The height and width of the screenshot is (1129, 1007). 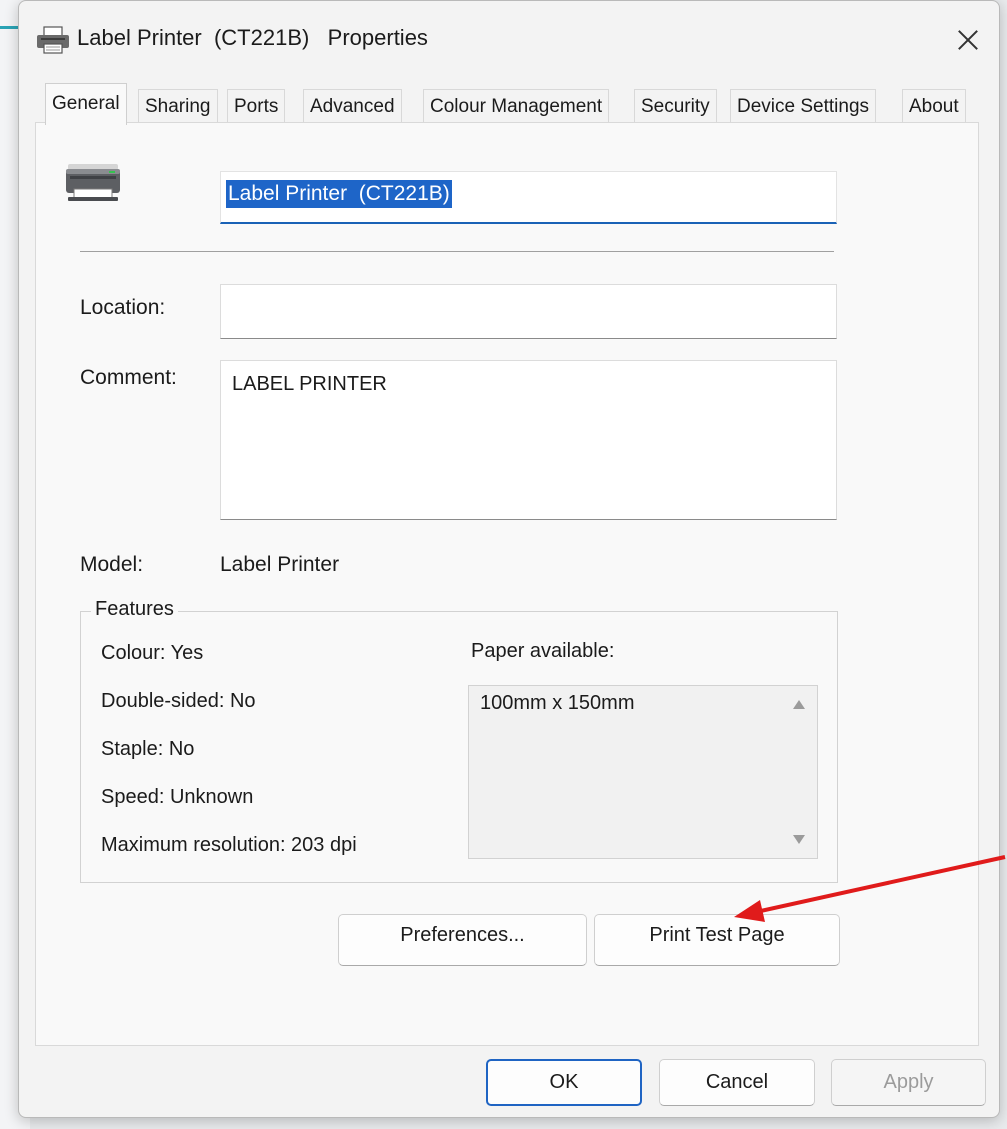 I want to click on apply-button-label: Apply, so click(x=908, y=1082).